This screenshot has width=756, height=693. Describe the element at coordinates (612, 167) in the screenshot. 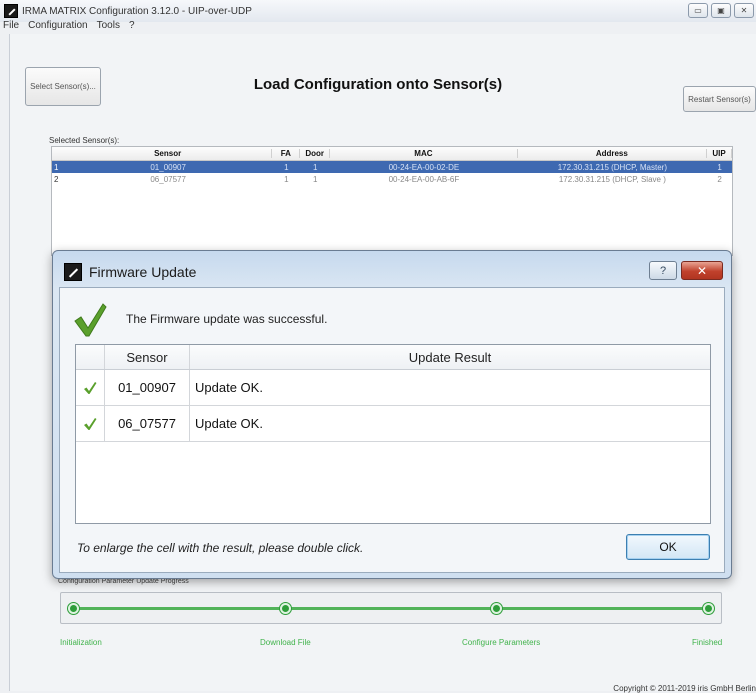

I see `cell-address: 172.30.31.215 (DHCP, Master)` at that location.